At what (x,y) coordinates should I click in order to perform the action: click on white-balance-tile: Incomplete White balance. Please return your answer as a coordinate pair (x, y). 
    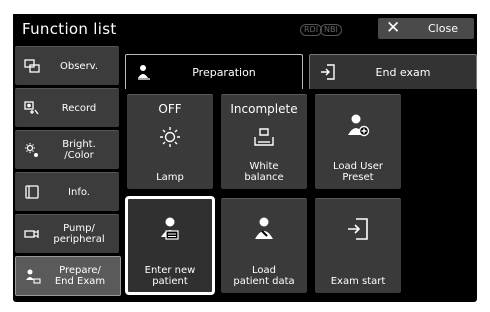
    Looking at the image, I should click on (264, 141).